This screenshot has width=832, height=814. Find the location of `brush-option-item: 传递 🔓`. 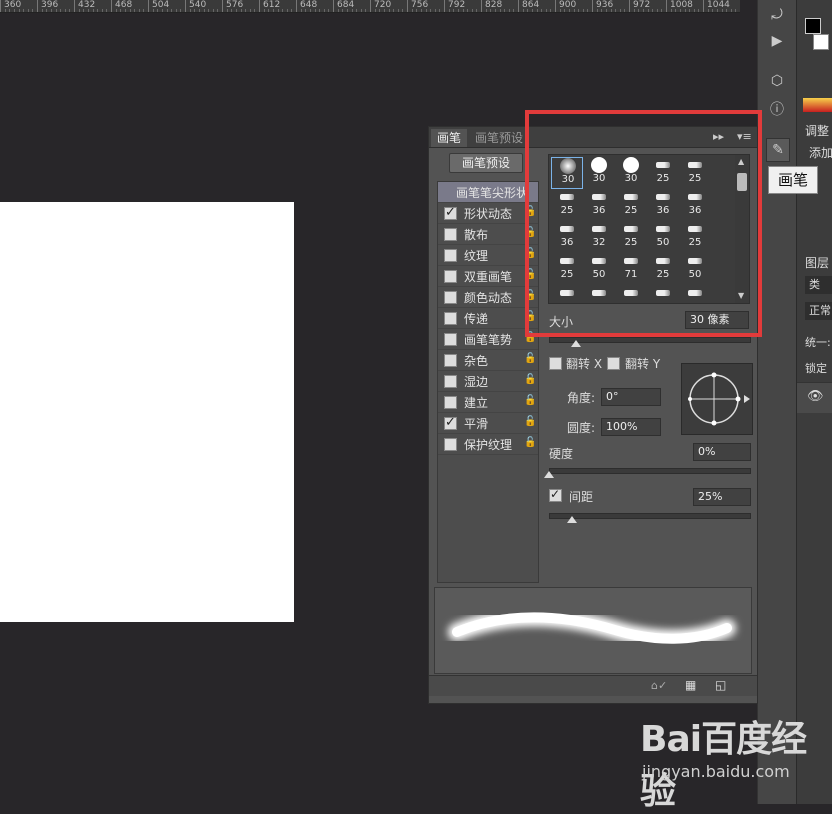

brush-option-item: 传递 🔓 is located at coordinates (488, 318).